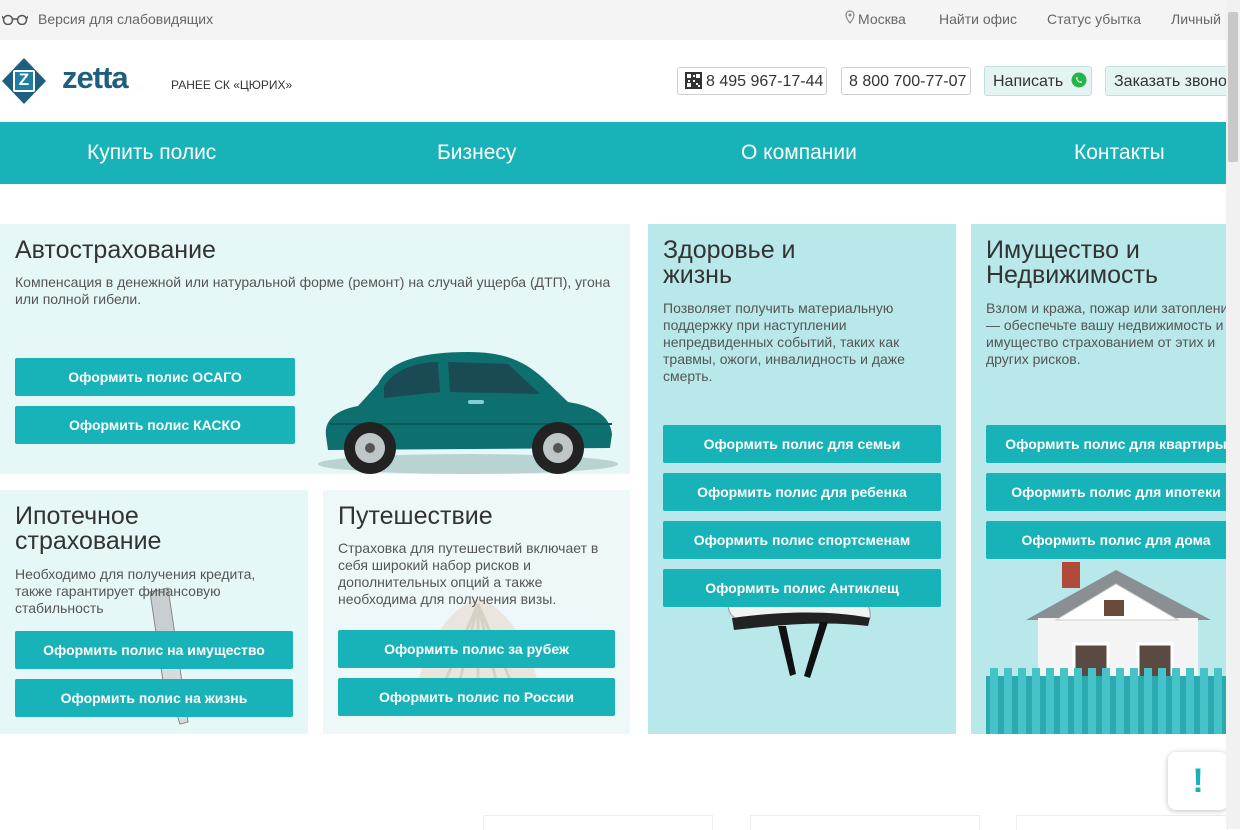 The image size is (1240, 830). Describe the element at coordinates (802, 588) in the screenshot. I see `antitick-policy-button: Оформить полис Антиклещ` at that location.